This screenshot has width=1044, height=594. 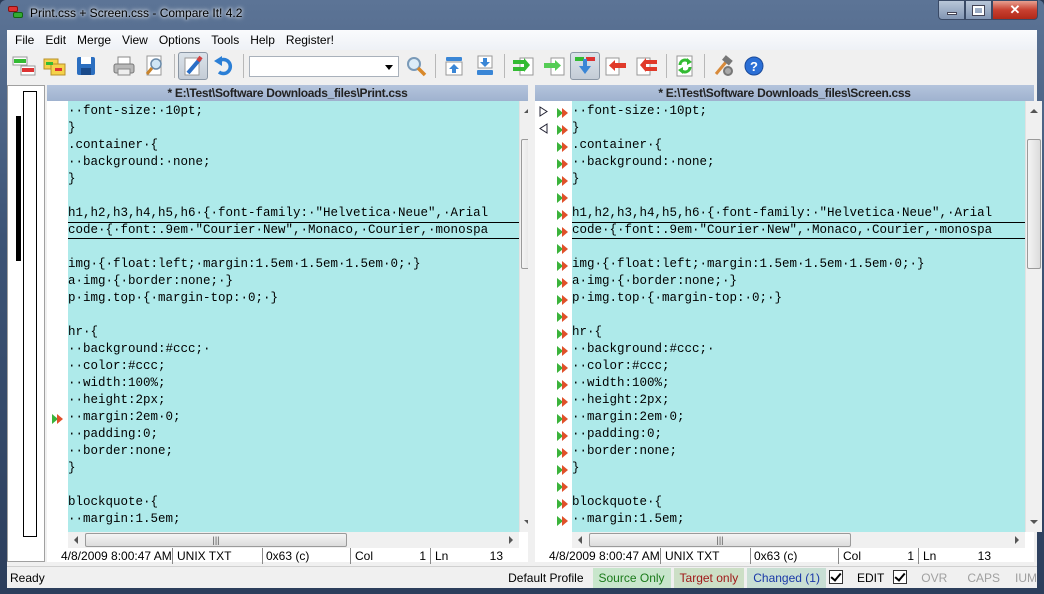 I want to click on right-code-line: ··background:#ccc;·, so click(x=798, y=349).